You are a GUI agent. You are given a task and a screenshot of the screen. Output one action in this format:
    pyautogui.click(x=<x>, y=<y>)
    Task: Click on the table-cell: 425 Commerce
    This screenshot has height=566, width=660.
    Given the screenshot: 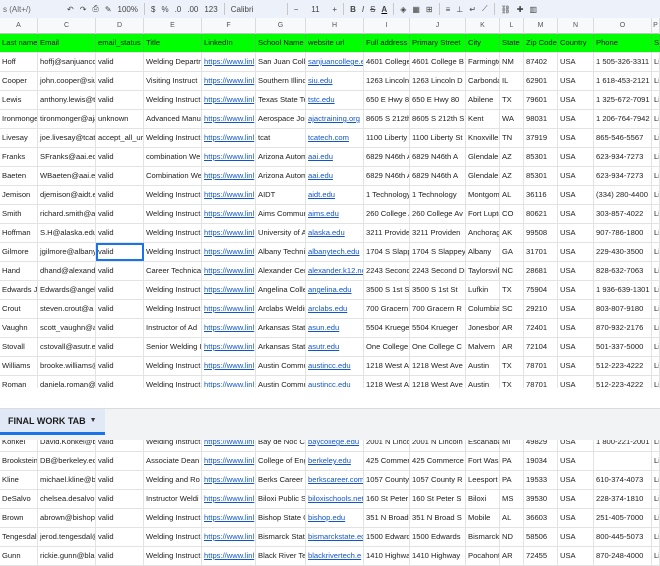 What is the action you would take?
    pyautogui.click(x=438, y=461)
    